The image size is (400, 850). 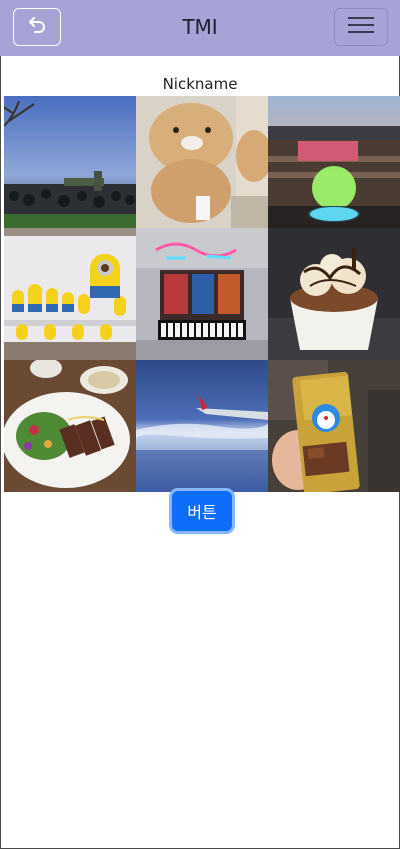 What do you see at coordinates (200, 28) in the screenshot?
I see `top-navbar: TMI` at bounding box center [200, 28].